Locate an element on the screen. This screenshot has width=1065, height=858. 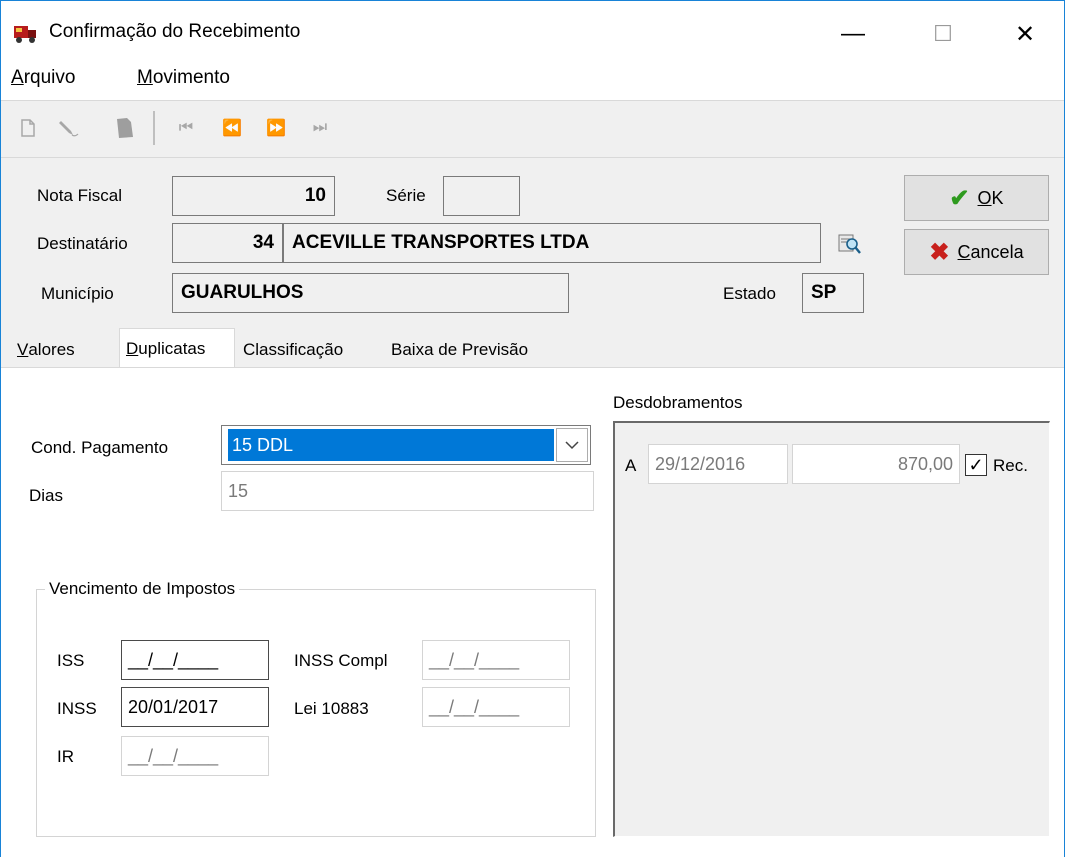
tab-duplicatas-mnemonic: D is located at coordinates (132, 348).